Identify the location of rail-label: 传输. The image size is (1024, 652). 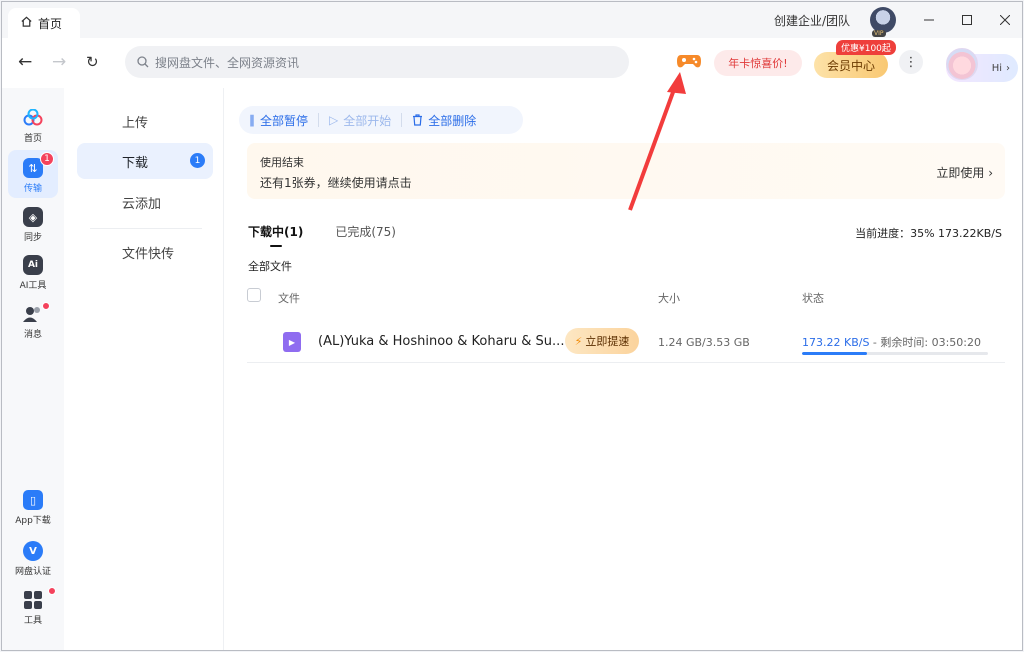
(32, 189).